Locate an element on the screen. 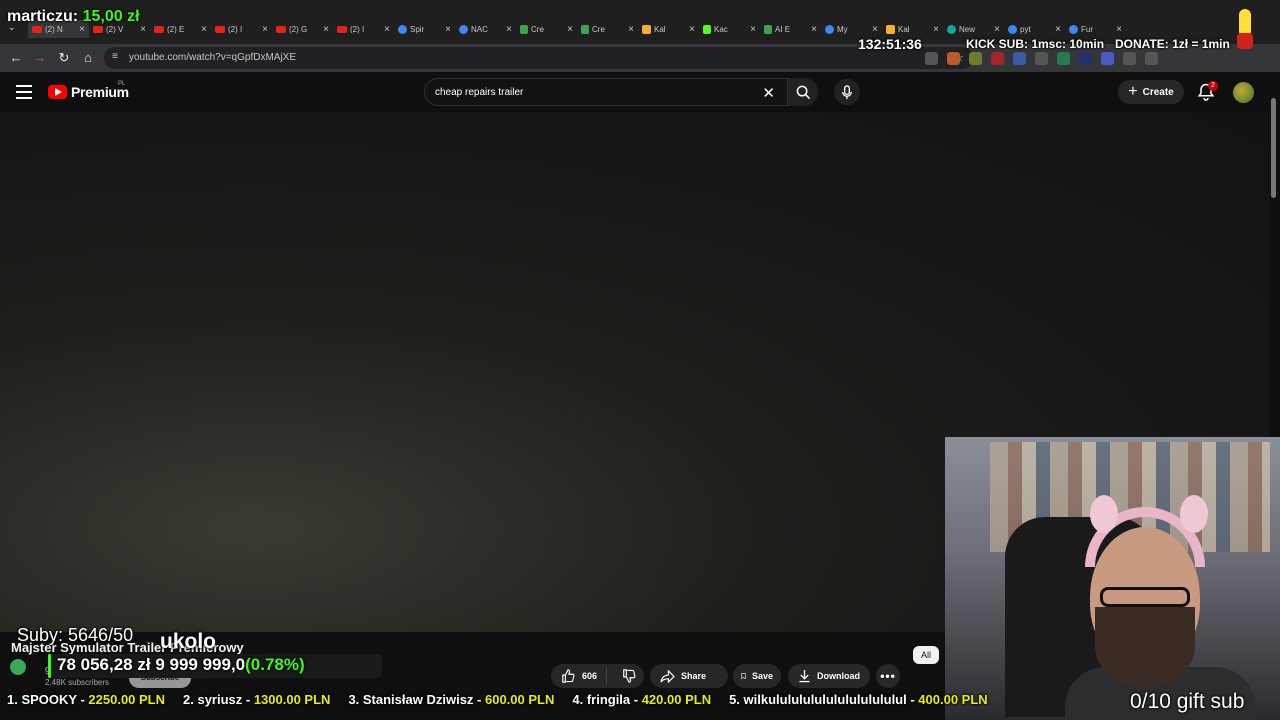  bookmark-icon is located at coordinates (743, 676).